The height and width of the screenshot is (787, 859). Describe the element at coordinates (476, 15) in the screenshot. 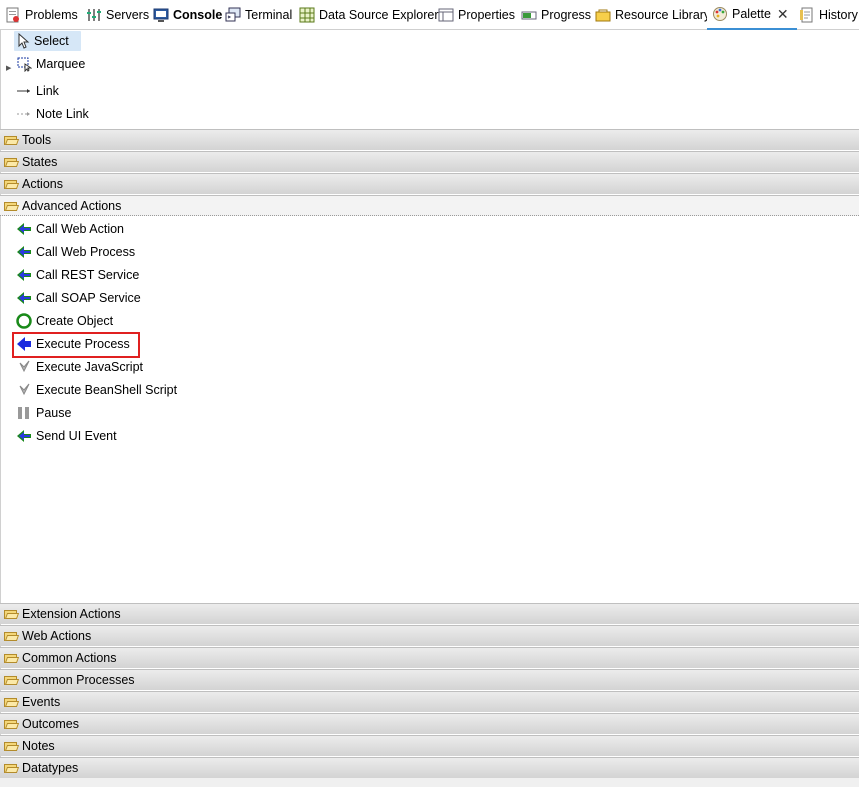

I see `tab-properties: Properties` at that location.